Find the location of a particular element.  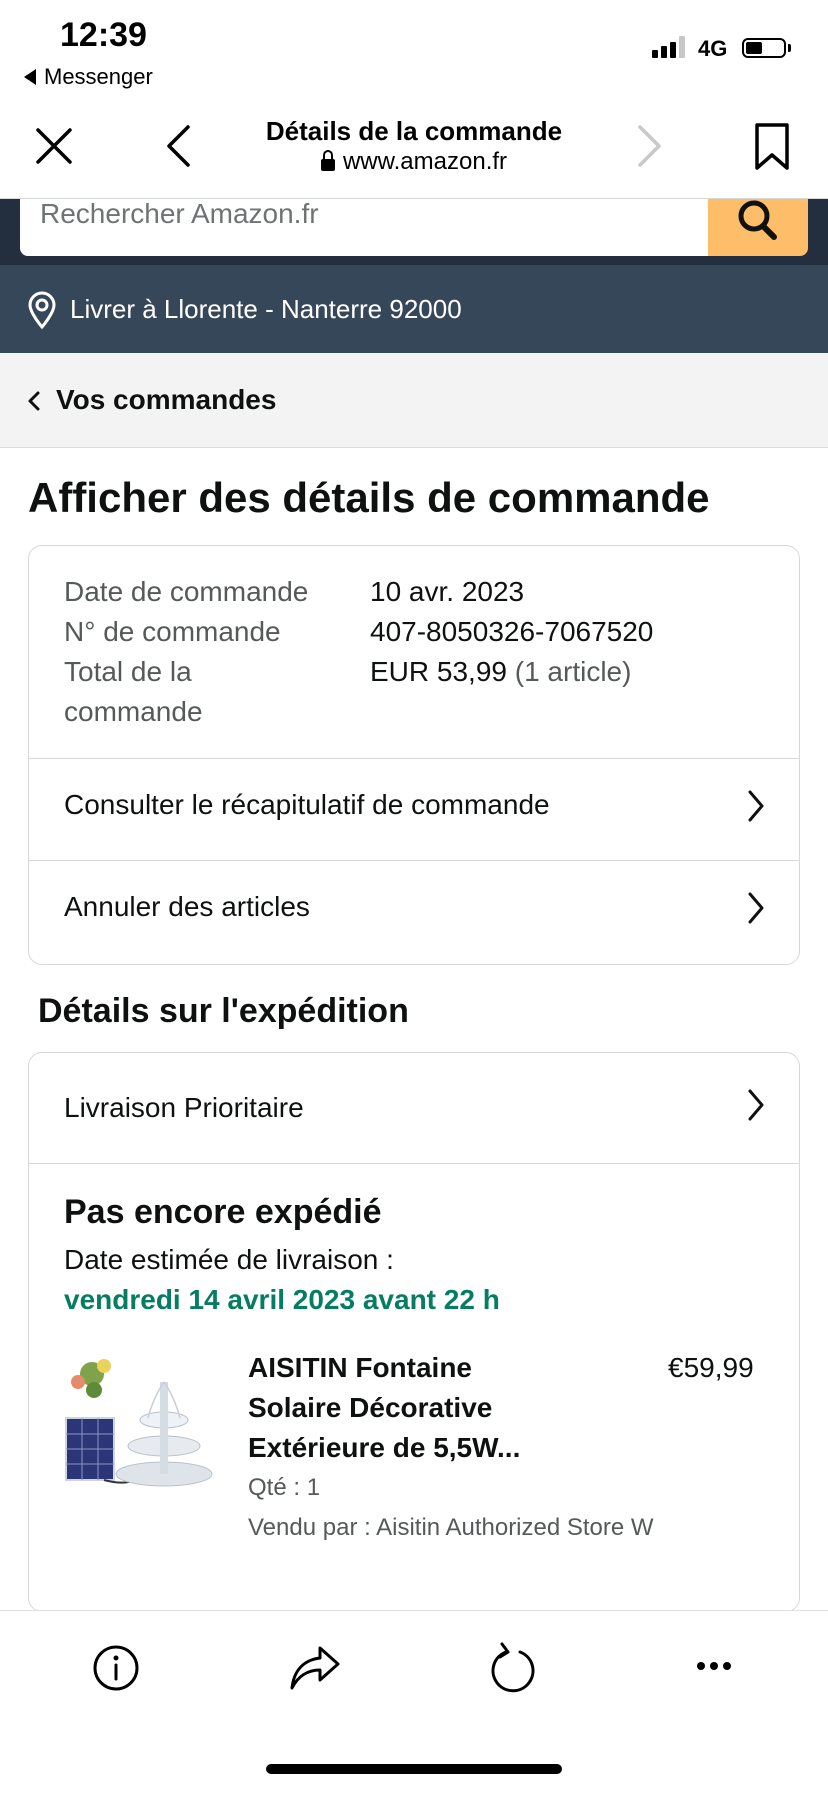

deliver-to-text: Livrer à Llorente - Nanterre 92000 is located at coordinates (266, 309).